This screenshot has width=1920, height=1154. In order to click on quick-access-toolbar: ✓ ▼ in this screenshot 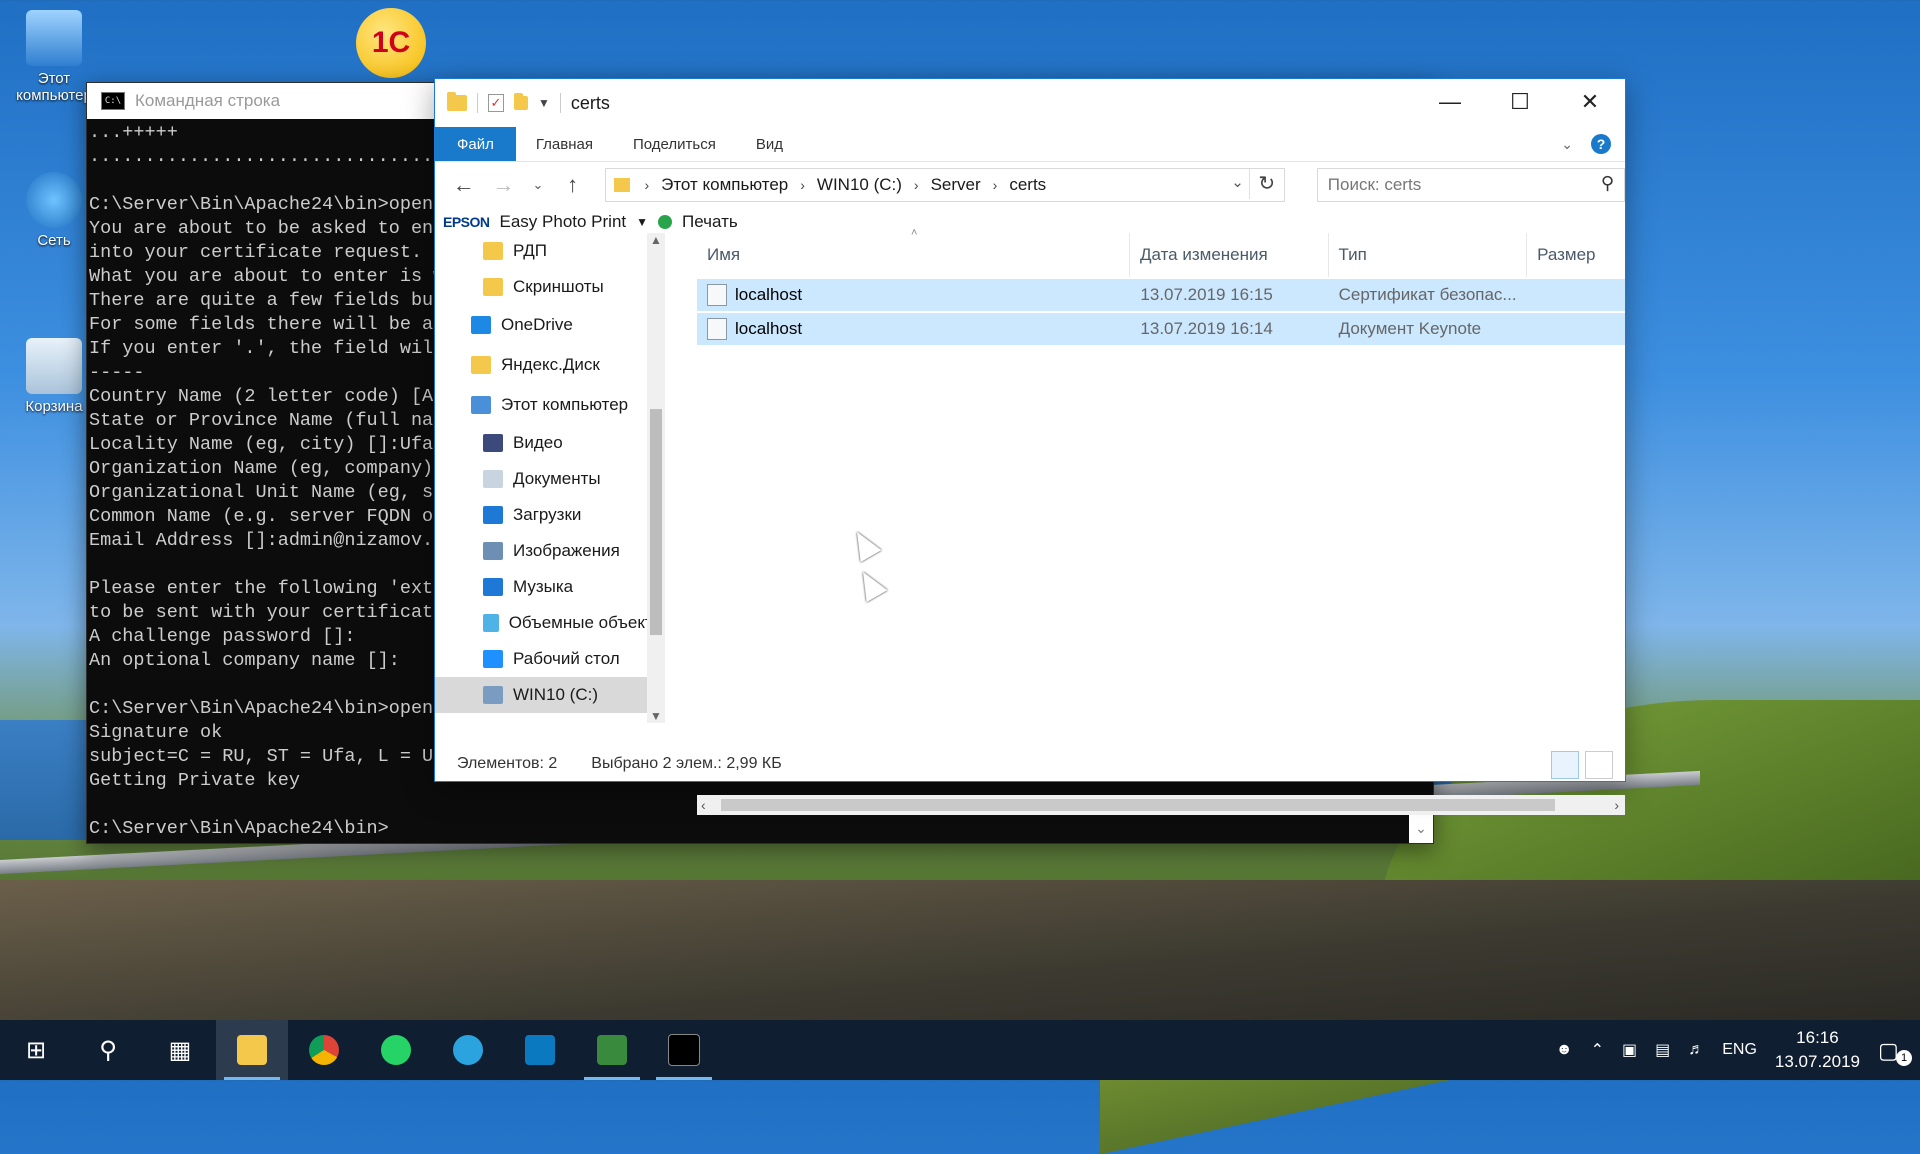, I will do `click(498, 102)`.